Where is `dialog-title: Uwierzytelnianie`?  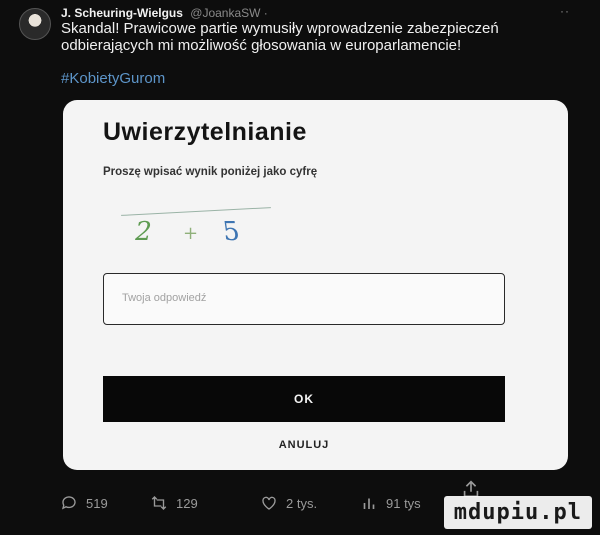 dialog-title: Uwierzytelnianie is located at coordinates (205, 132).